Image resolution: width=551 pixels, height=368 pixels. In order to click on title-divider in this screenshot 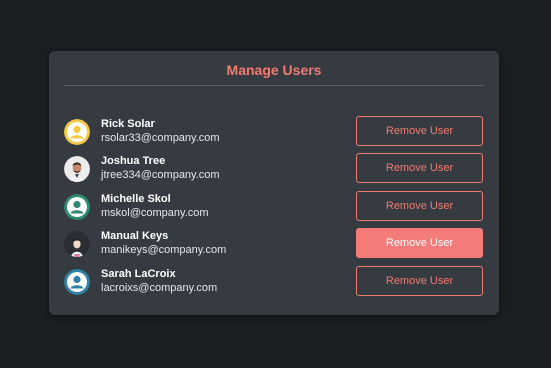, I will do `click(274, 85)`.